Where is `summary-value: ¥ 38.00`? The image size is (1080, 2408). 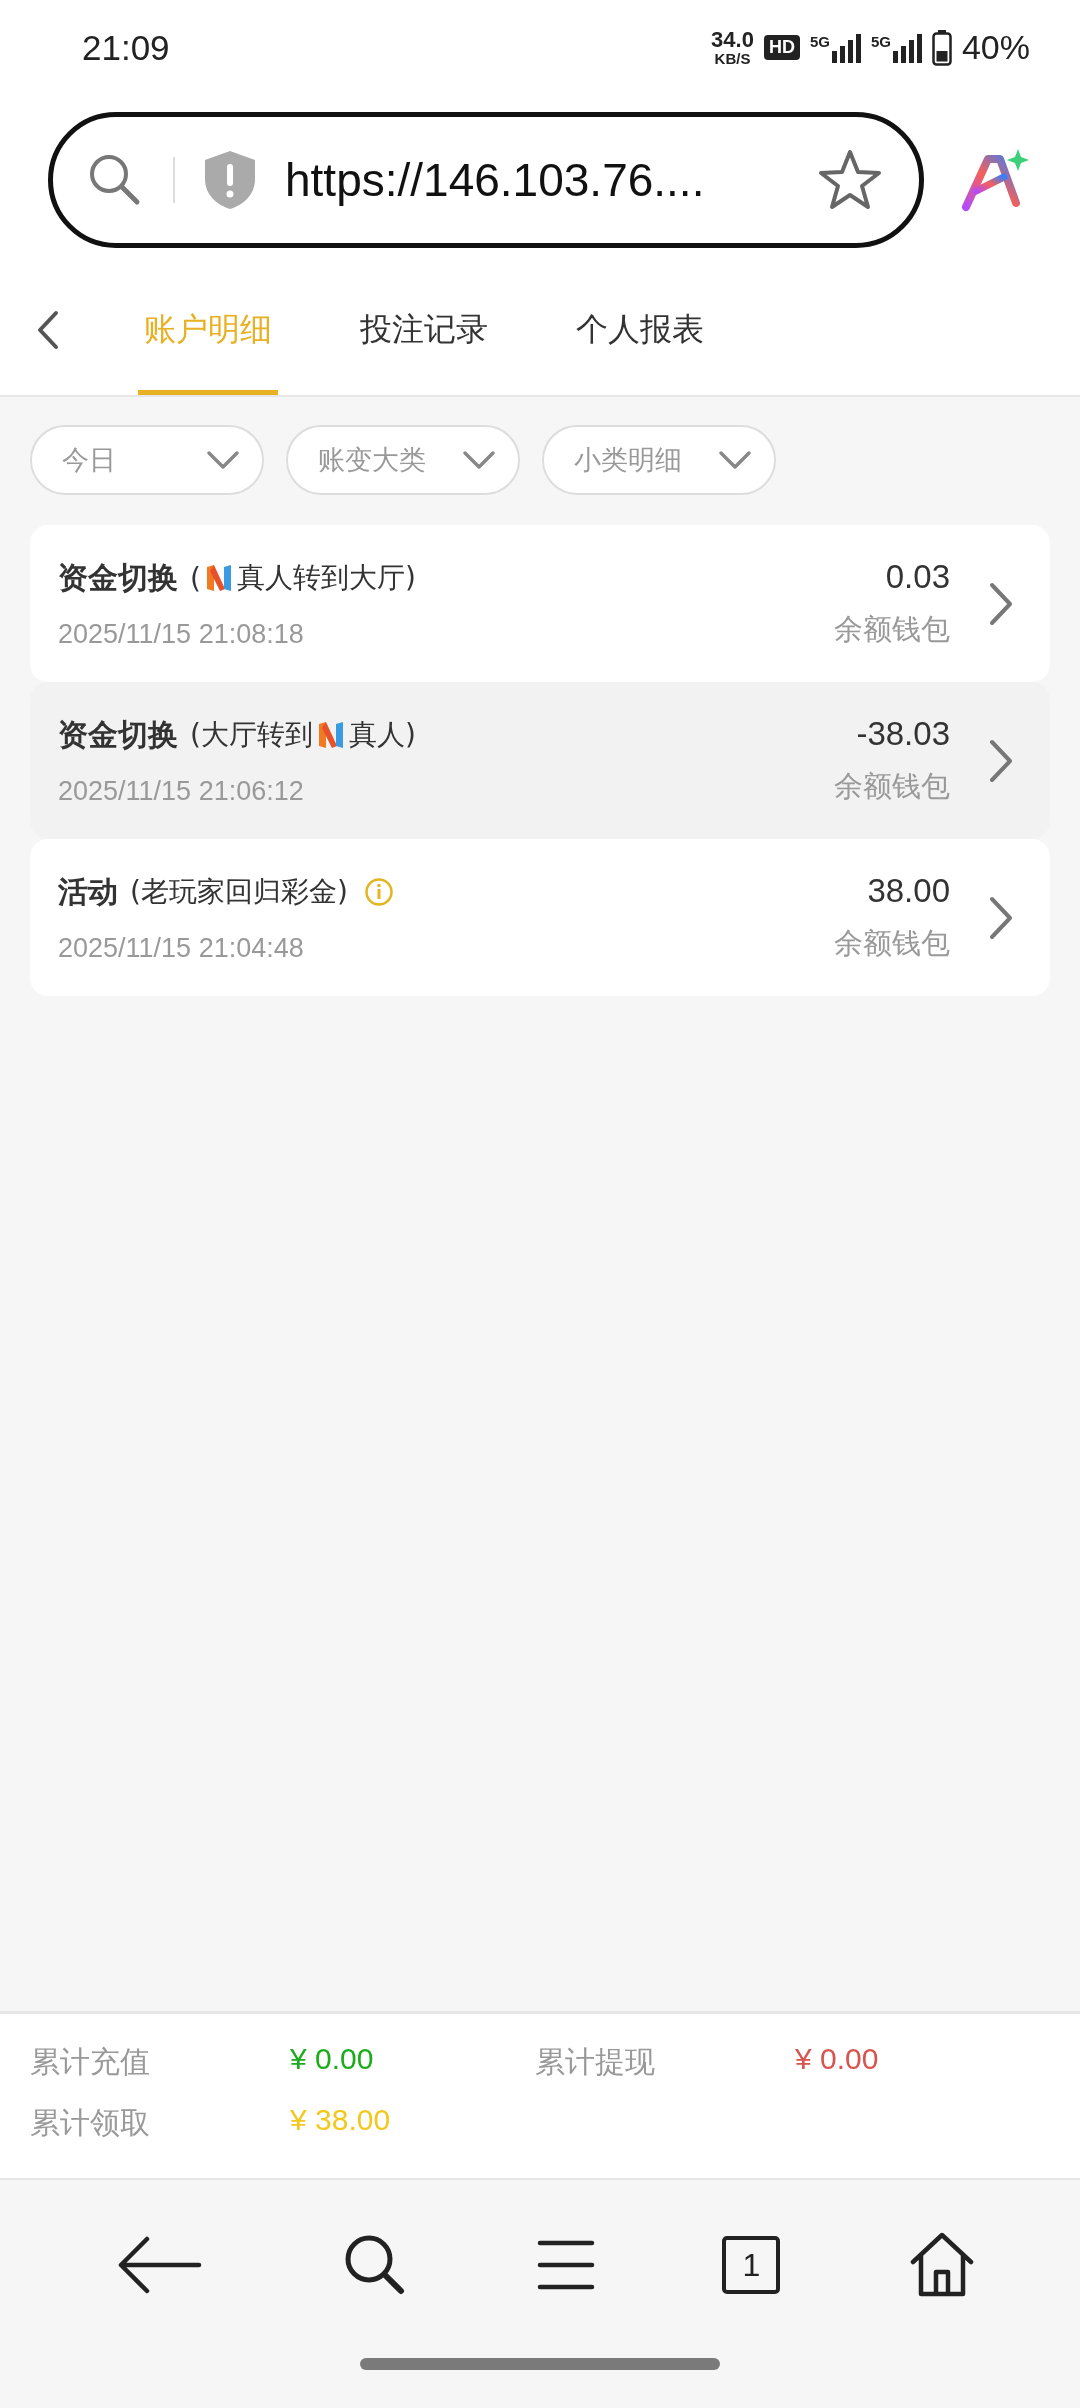
summary-value: ¥ 38.00 is located at coordinates (341, 2120).